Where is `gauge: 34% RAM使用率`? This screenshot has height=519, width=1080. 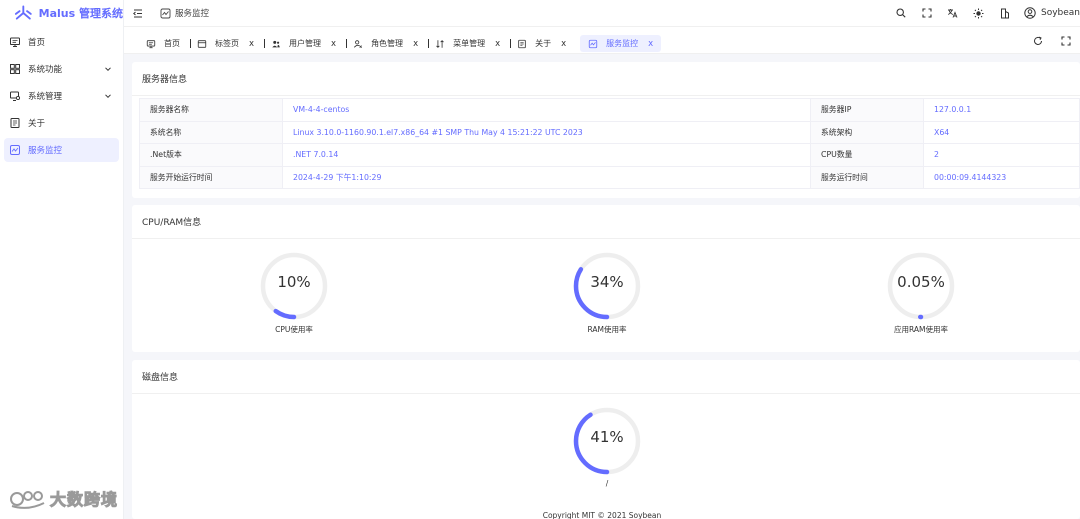 gauge: 34% RAM使用率 is located at coordinates (607, 293).